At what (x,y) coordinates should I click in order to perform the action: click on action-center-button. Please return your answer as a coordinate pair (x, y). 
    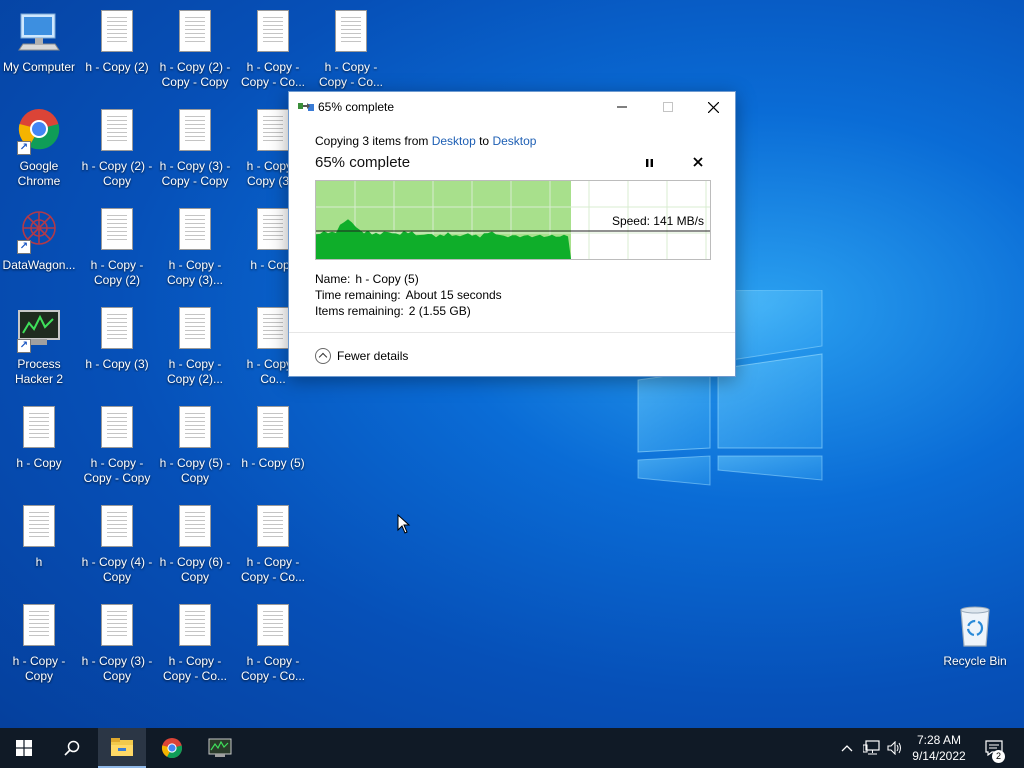
    Looking at the image, I should click on (994, 748).